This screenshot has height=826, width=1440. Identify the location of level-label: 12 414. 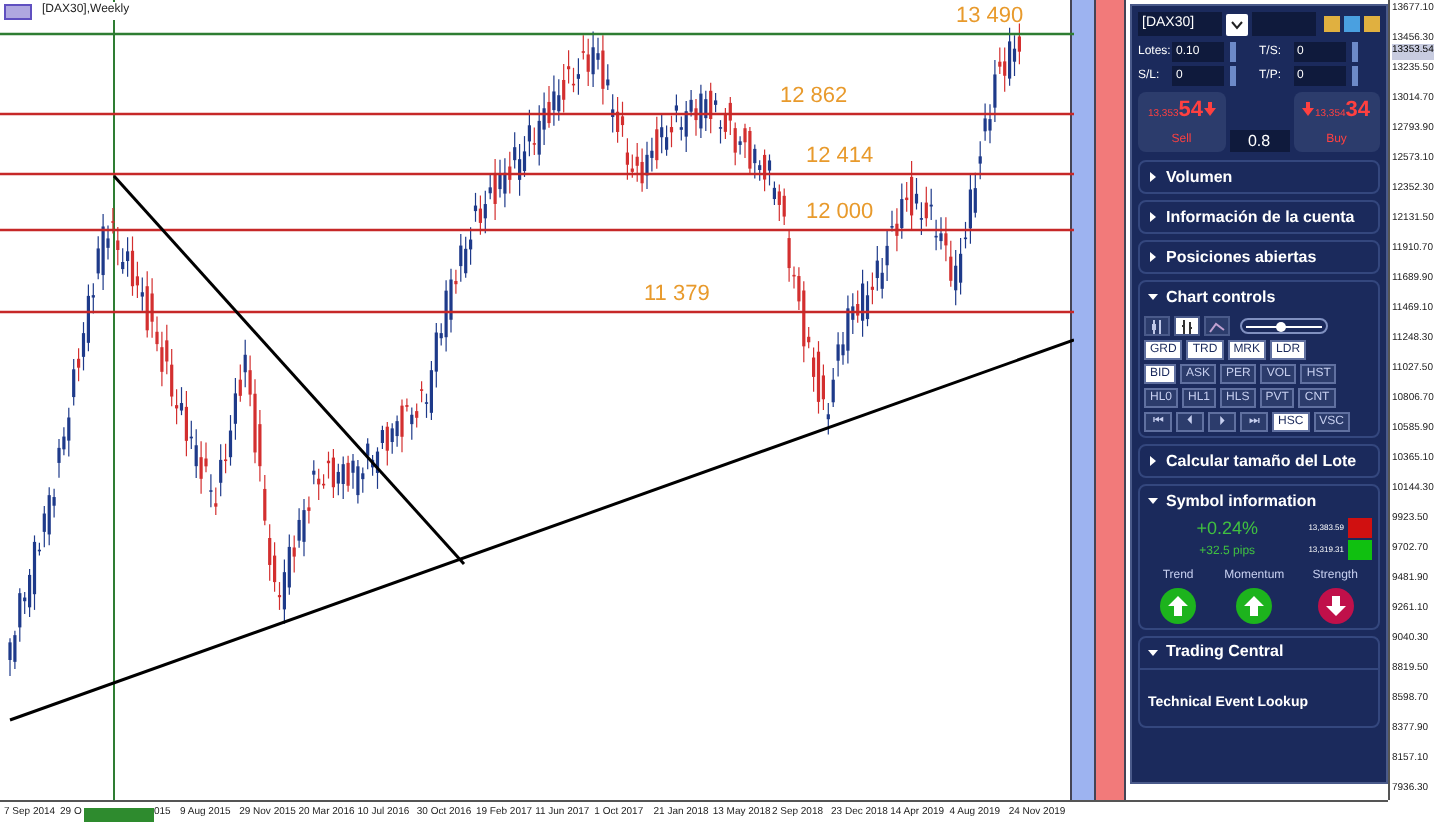
(840, 156).